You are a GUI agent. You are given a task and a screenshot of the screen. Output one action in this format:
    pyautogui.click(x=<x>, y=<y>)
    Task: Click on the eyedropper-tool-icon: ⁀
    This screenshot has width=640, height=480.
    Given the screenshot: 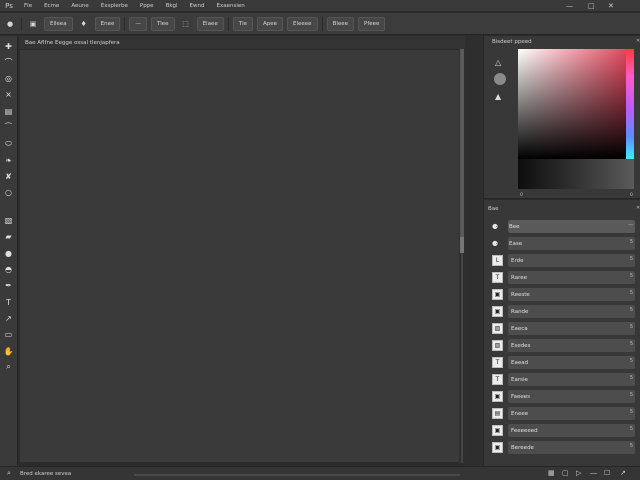 What is the action you would take?
    pyautogui.click(x=9, y=127)
    